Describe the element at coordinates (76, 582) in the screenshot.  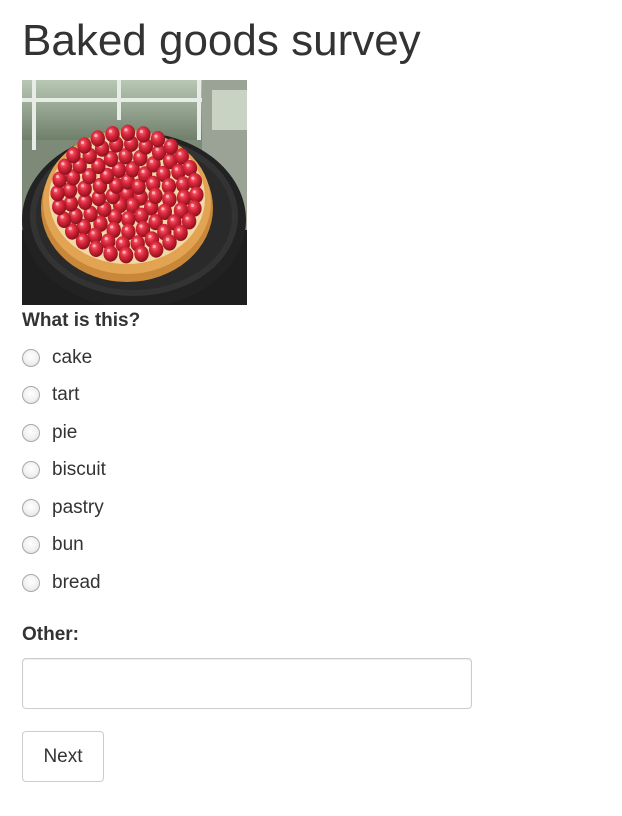
I see `option-label: bread` at that location.